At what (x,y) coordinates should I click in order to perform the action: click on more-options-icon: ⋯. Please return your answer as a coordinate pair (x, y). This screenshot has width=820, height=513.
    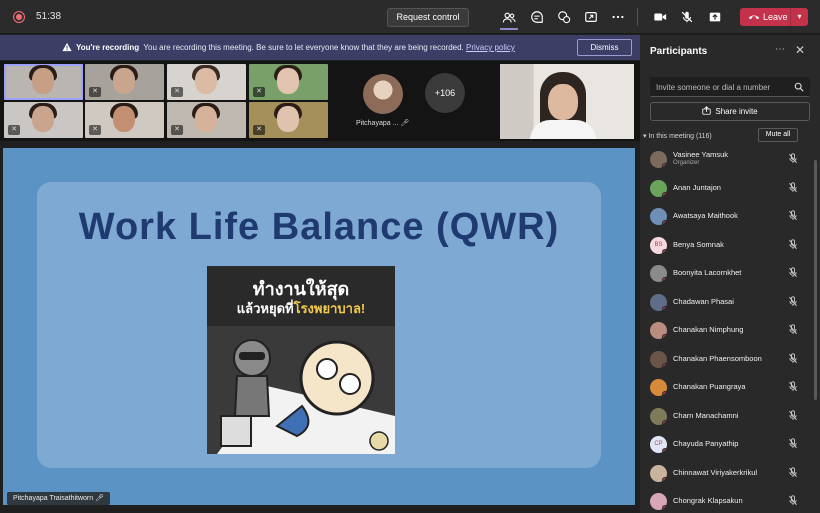
    Looking at the image, I should click on (780, 49).